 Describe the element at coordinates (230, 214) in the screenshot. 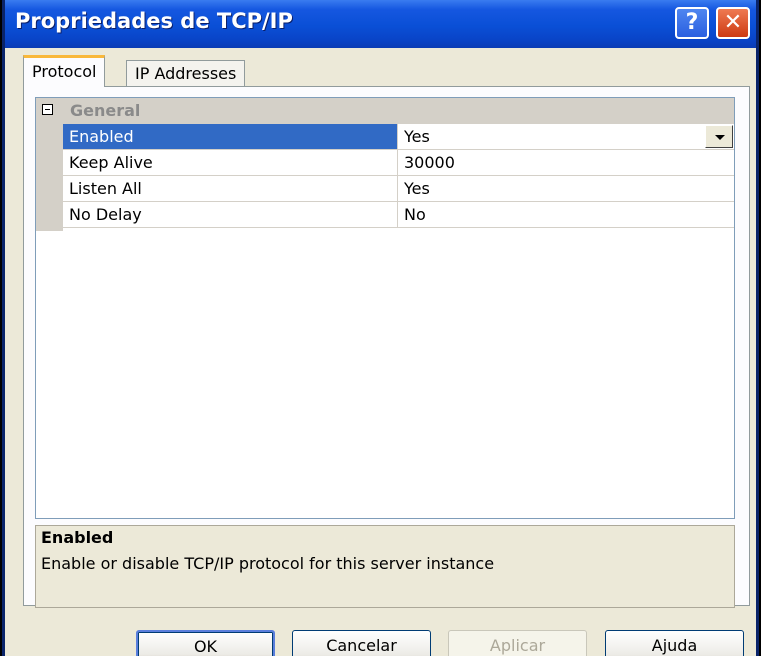

I see `property-name: No Delay` at that location.